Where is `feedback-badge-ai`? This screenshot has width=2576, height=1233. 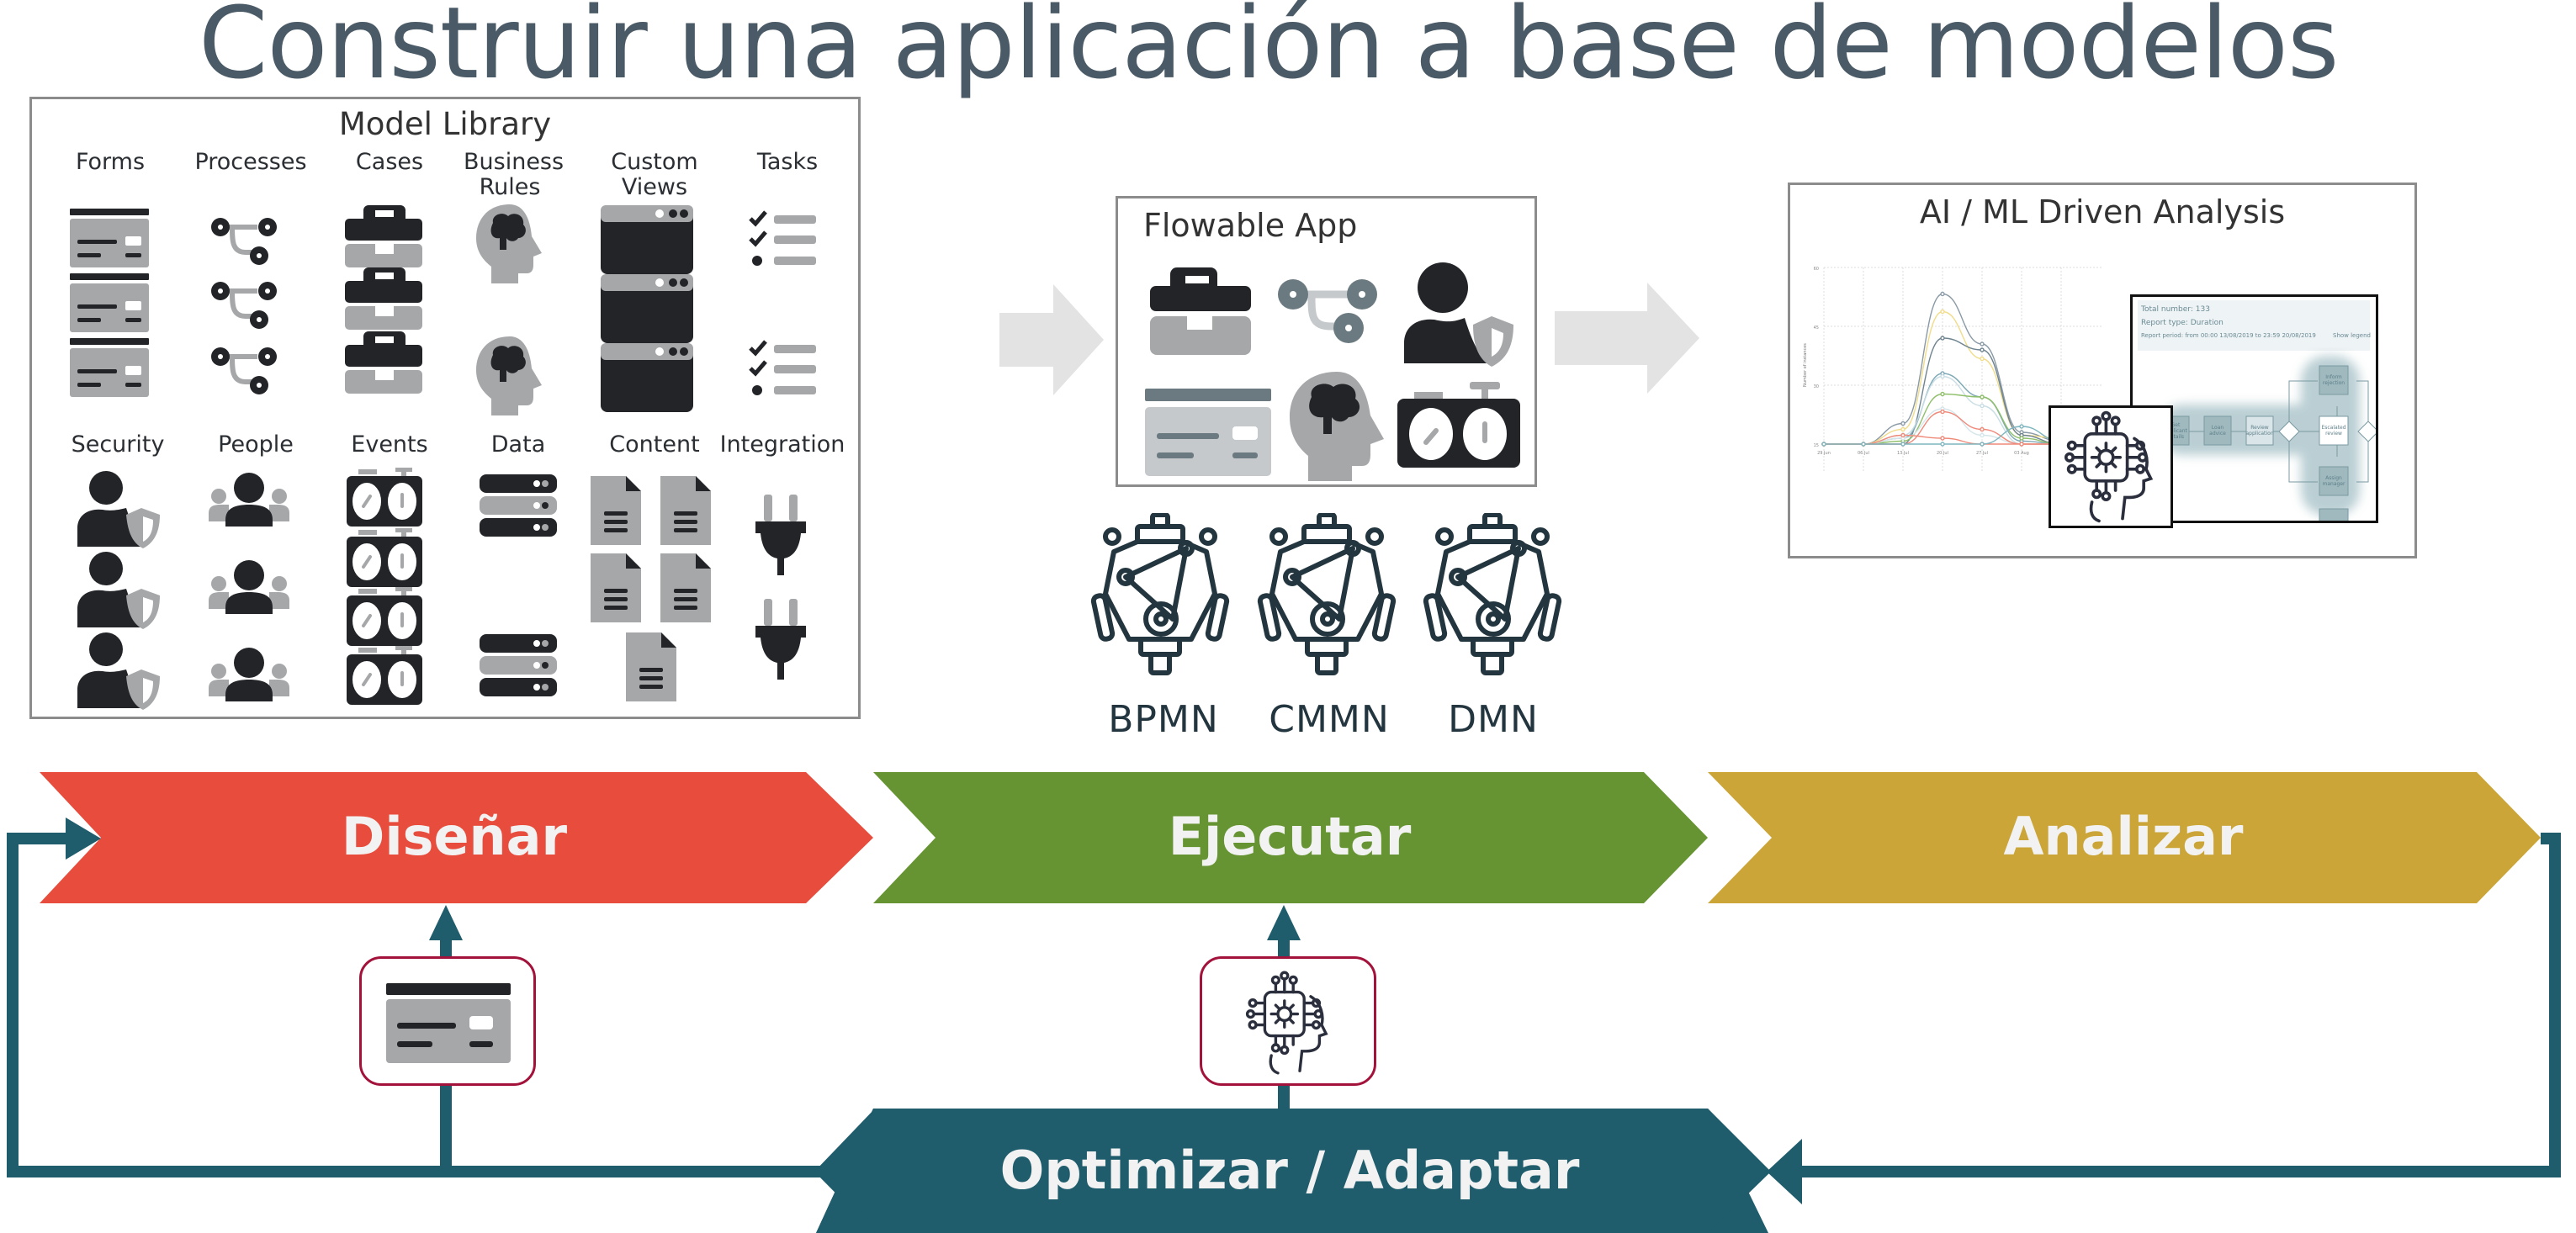
feedback-badge-ai is located at coordinates (1288, 1021).